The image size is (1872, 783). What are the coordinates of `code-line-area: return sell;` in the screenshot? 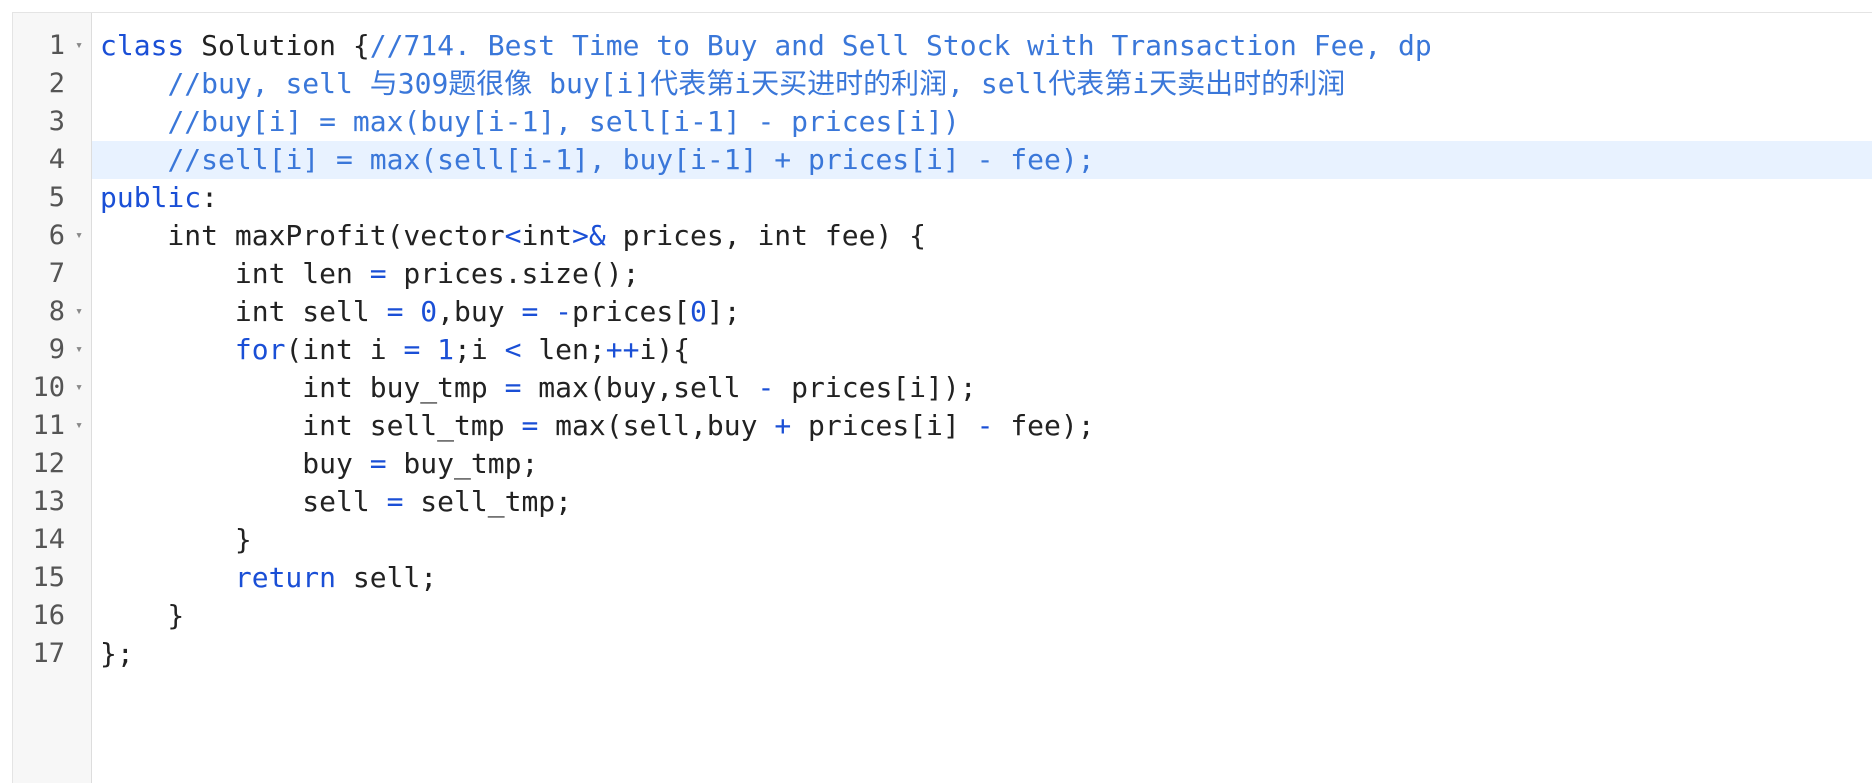 It's located at (982, 578).